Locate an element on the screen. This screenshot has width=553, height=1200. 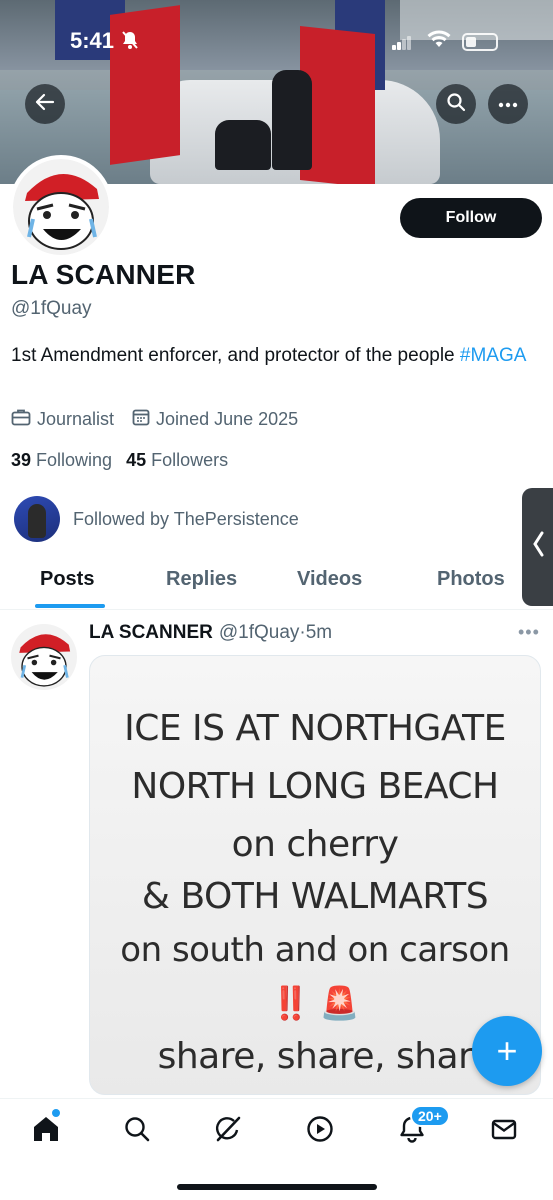
image-text-line: on cherry is located at coordinates (315, 844).